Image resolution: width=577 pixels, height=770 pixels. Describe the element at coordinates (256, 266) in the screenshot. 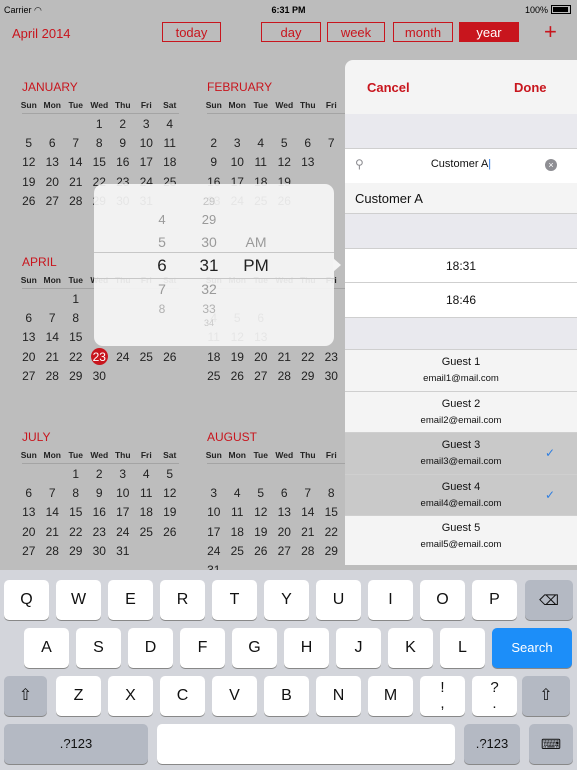

I see `picker-ampm: PM` at that location.